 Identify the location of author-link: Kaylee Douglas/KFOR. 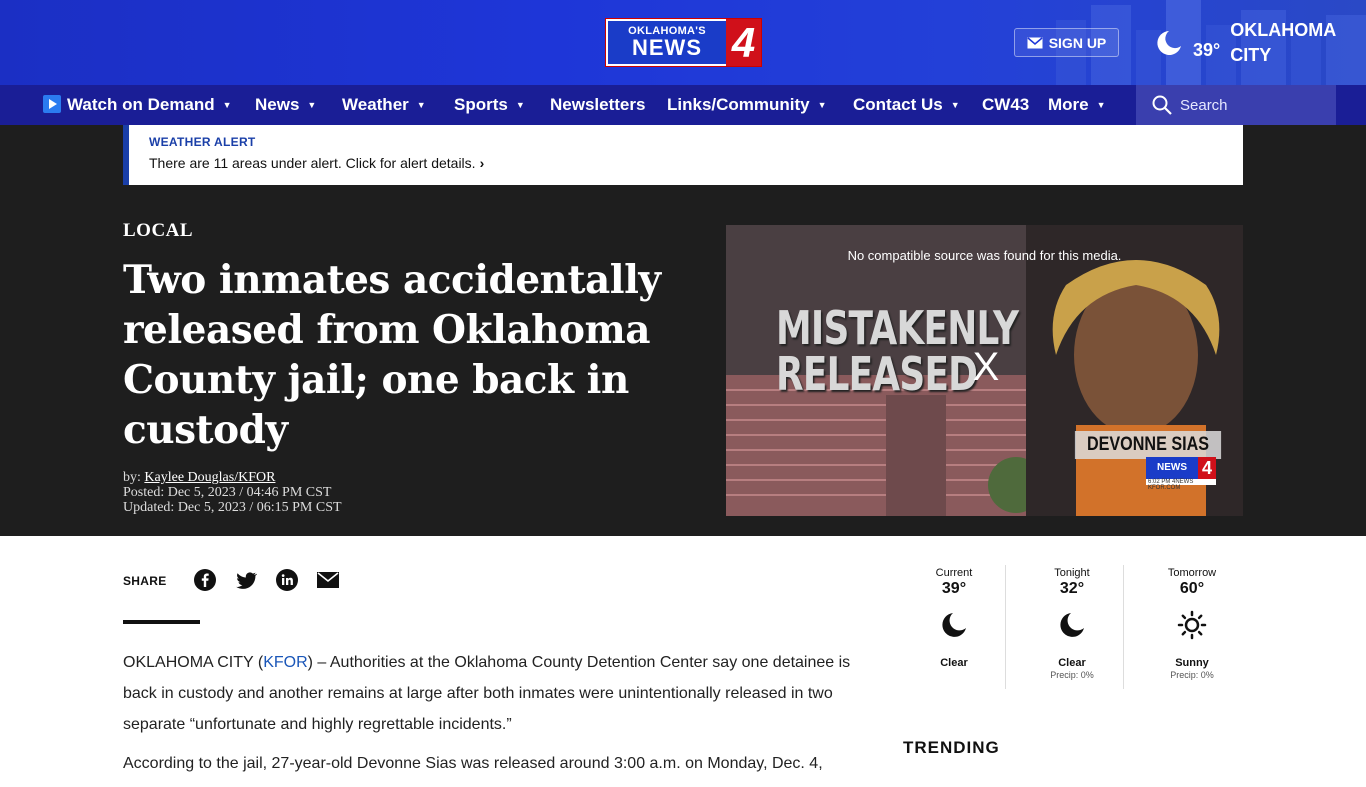
(209, 477).